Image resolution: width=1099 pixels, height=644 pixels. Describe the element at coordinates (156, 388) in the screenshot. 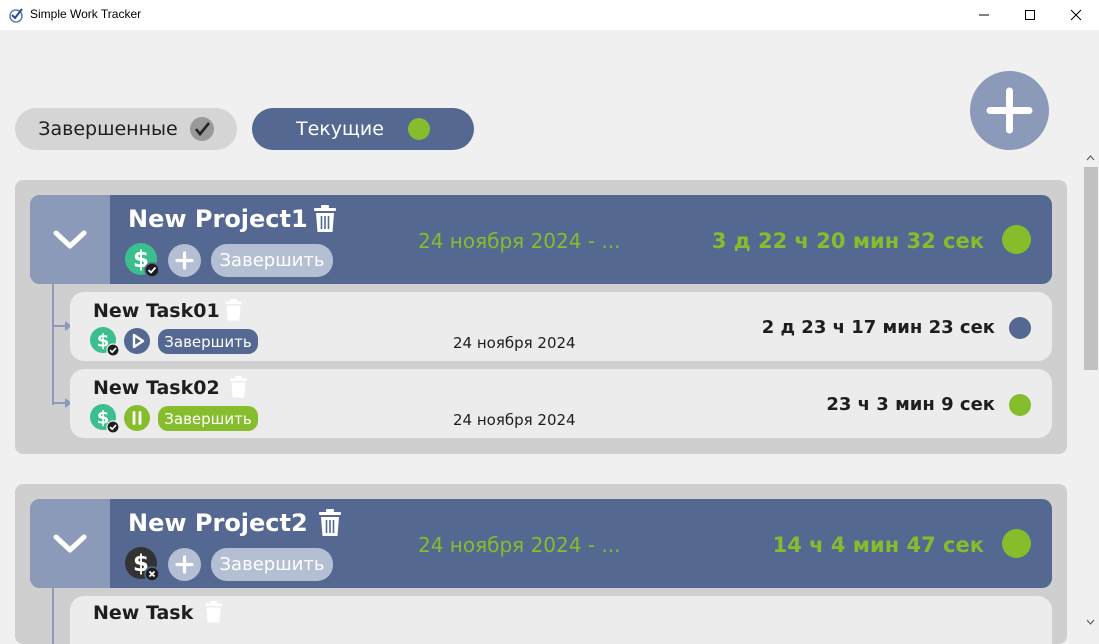

I see `task-name: New Task02` at that location.